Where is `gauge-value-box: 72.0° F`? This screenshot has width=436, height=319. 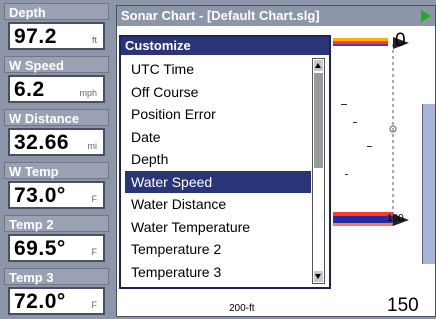 gauge-value-box: 72.0° F is located at coordinates (56, 301).